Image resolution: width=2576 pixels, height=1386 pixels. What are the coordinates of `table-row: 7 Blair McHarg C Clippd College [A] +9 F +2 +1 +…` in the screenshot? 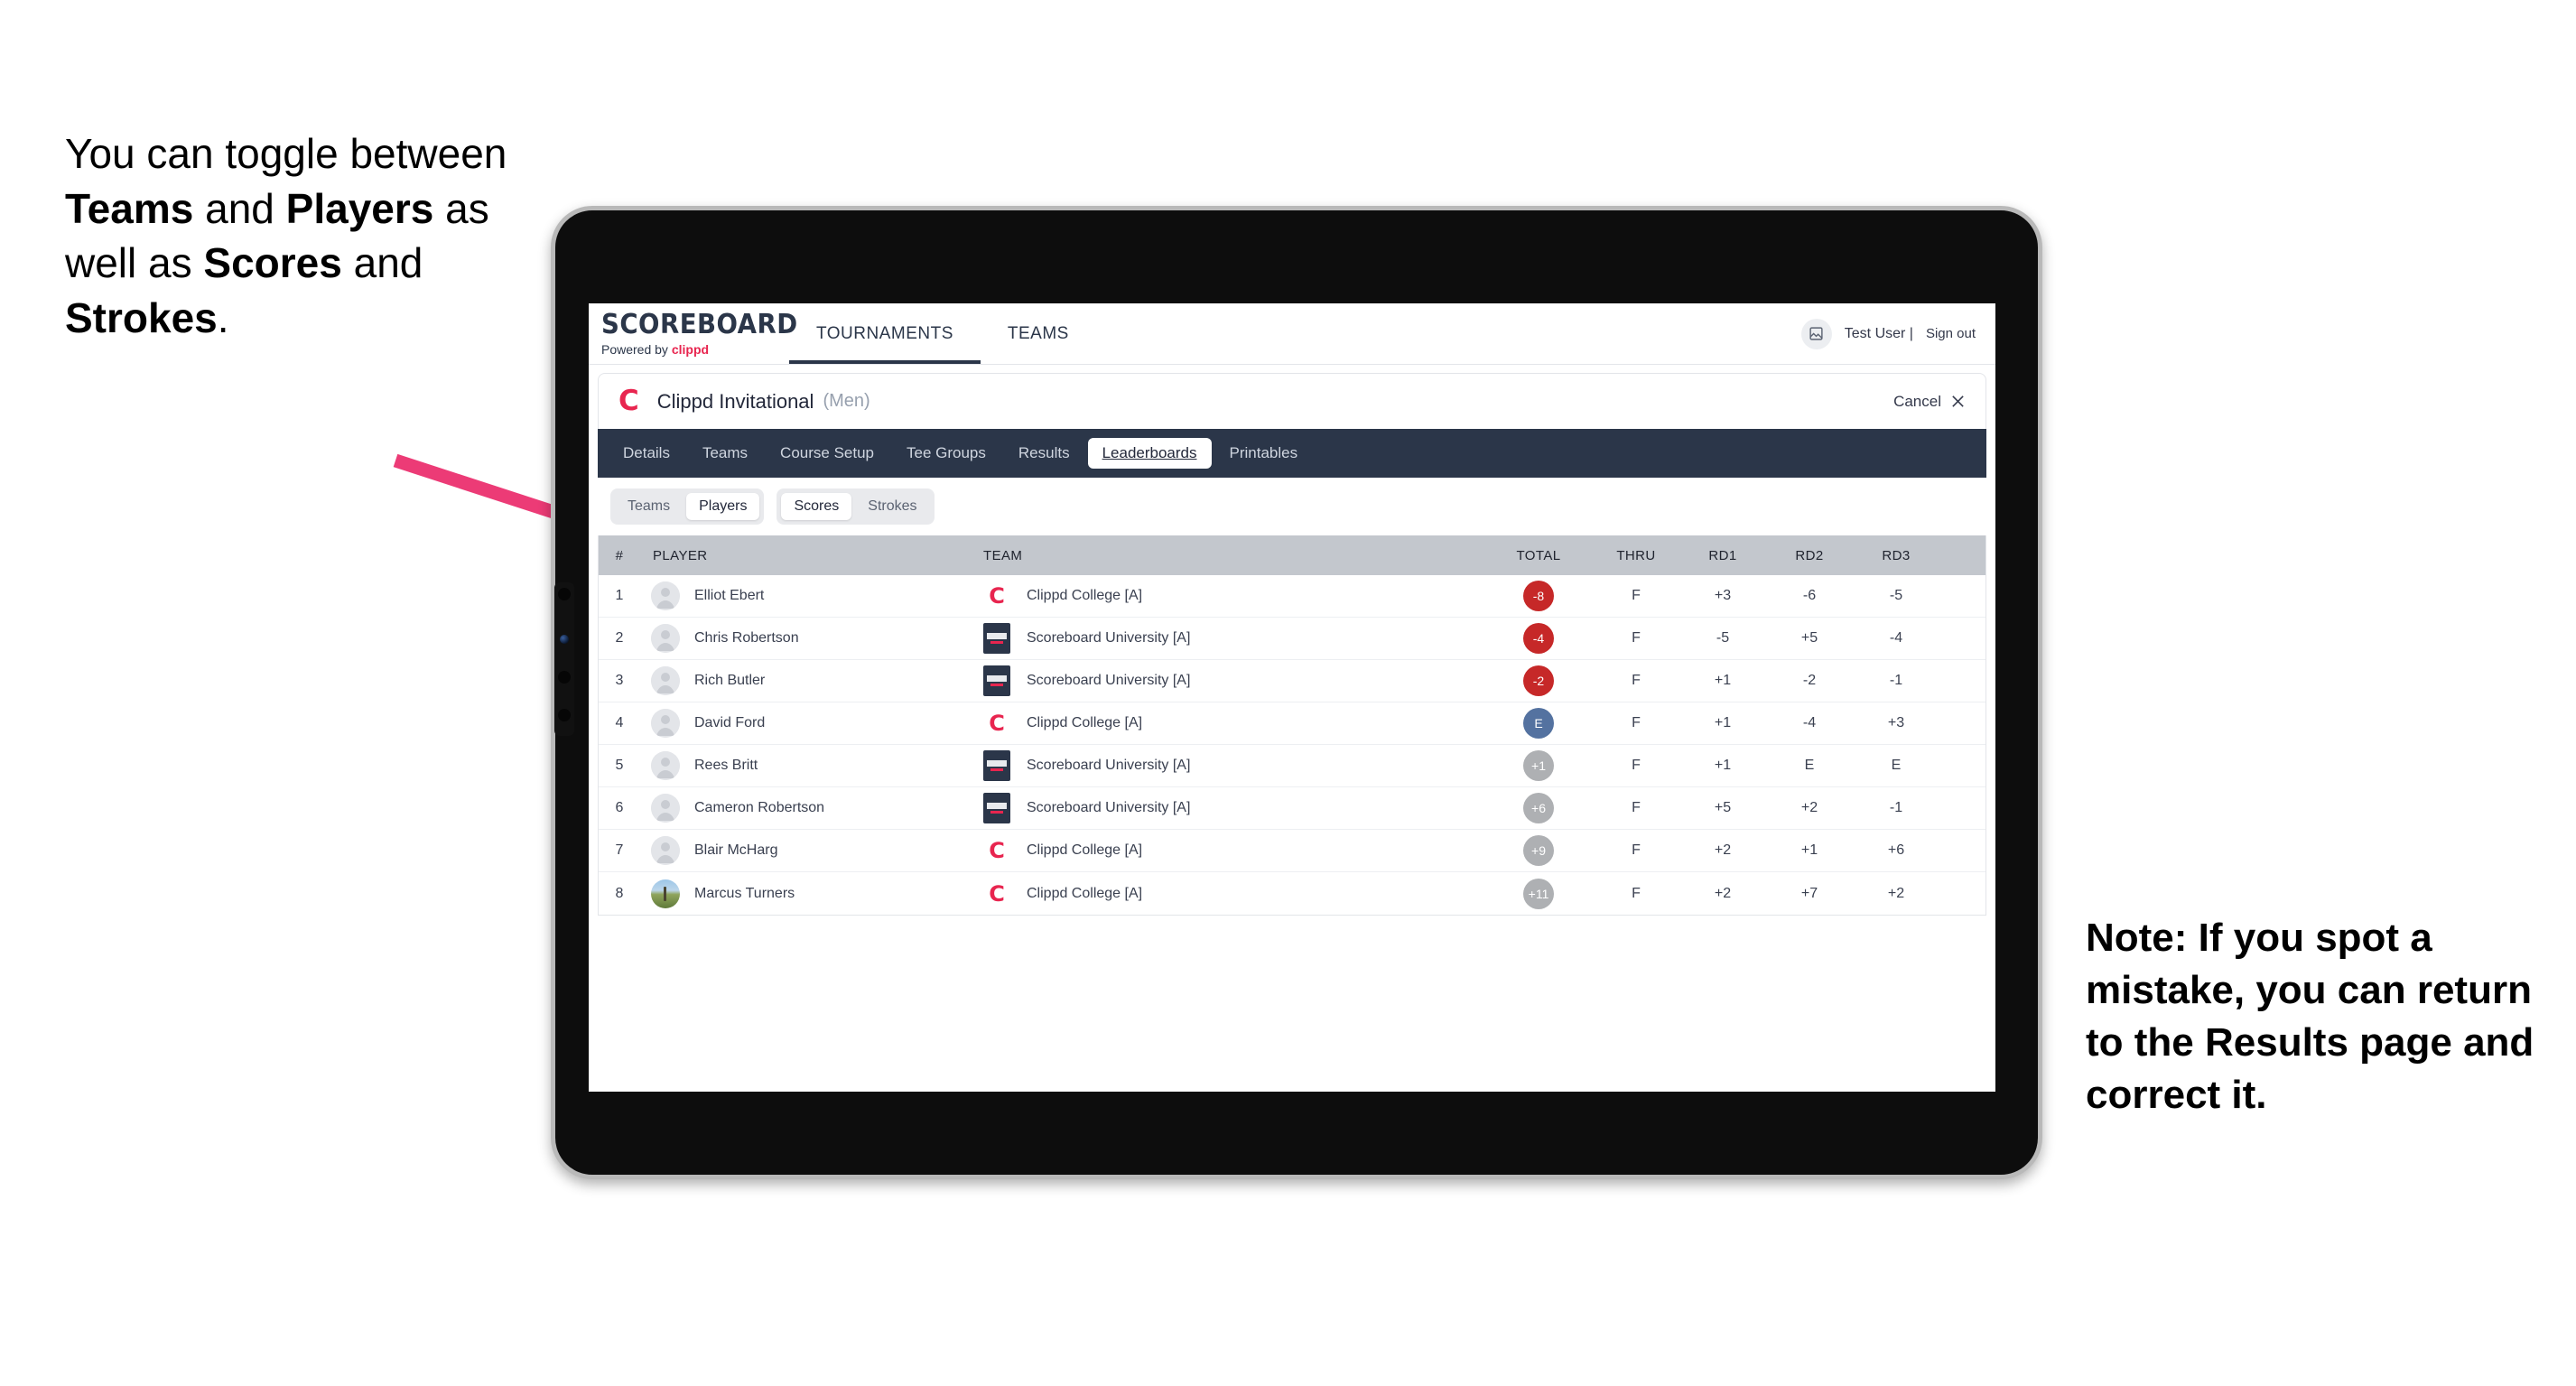 It's located at (1292, 851).